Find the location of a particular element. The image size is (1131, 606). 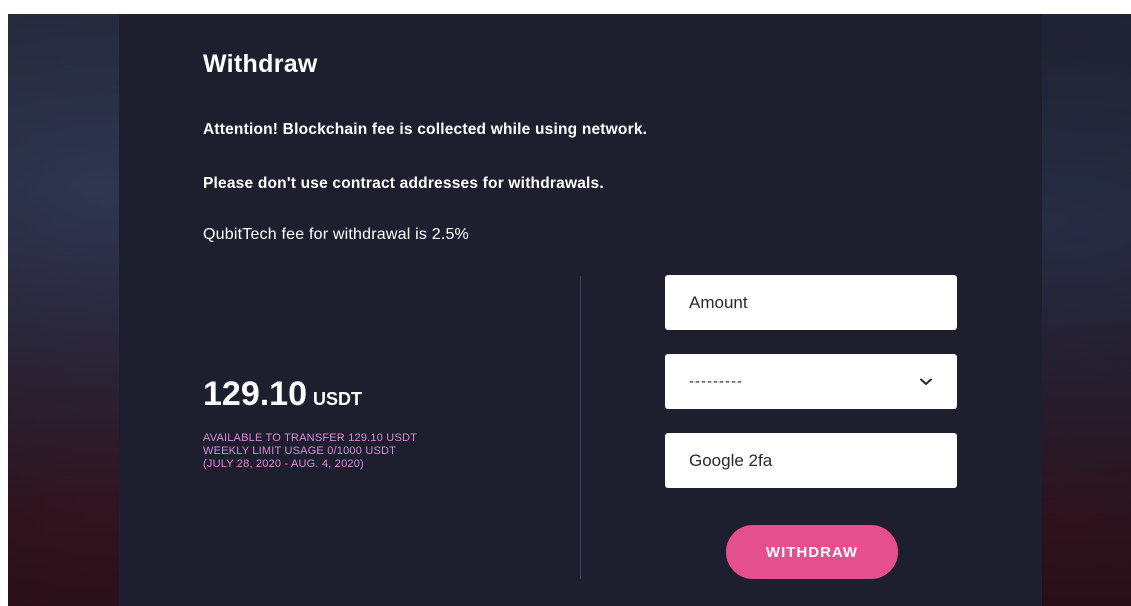

chevron-down-icon is located at coordinates (926, 382).